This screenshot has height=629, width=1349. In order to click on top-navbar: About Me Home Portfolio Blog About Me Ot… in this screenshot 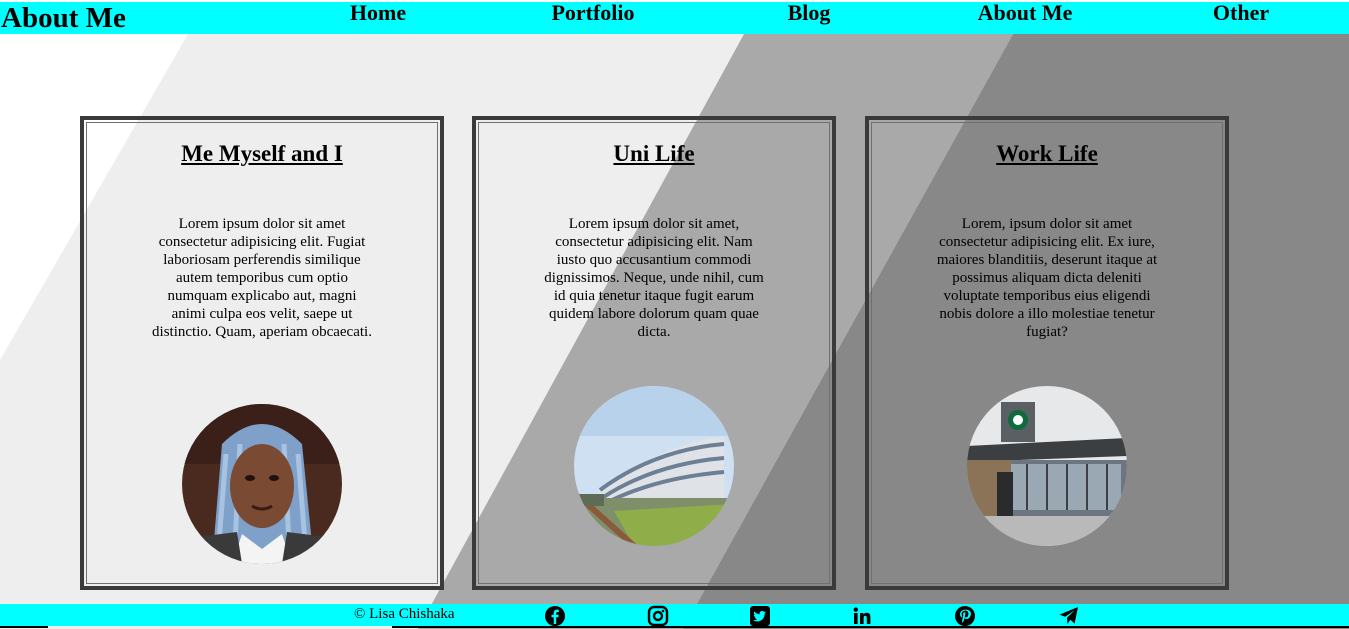, I will do `click(674, 18)`.